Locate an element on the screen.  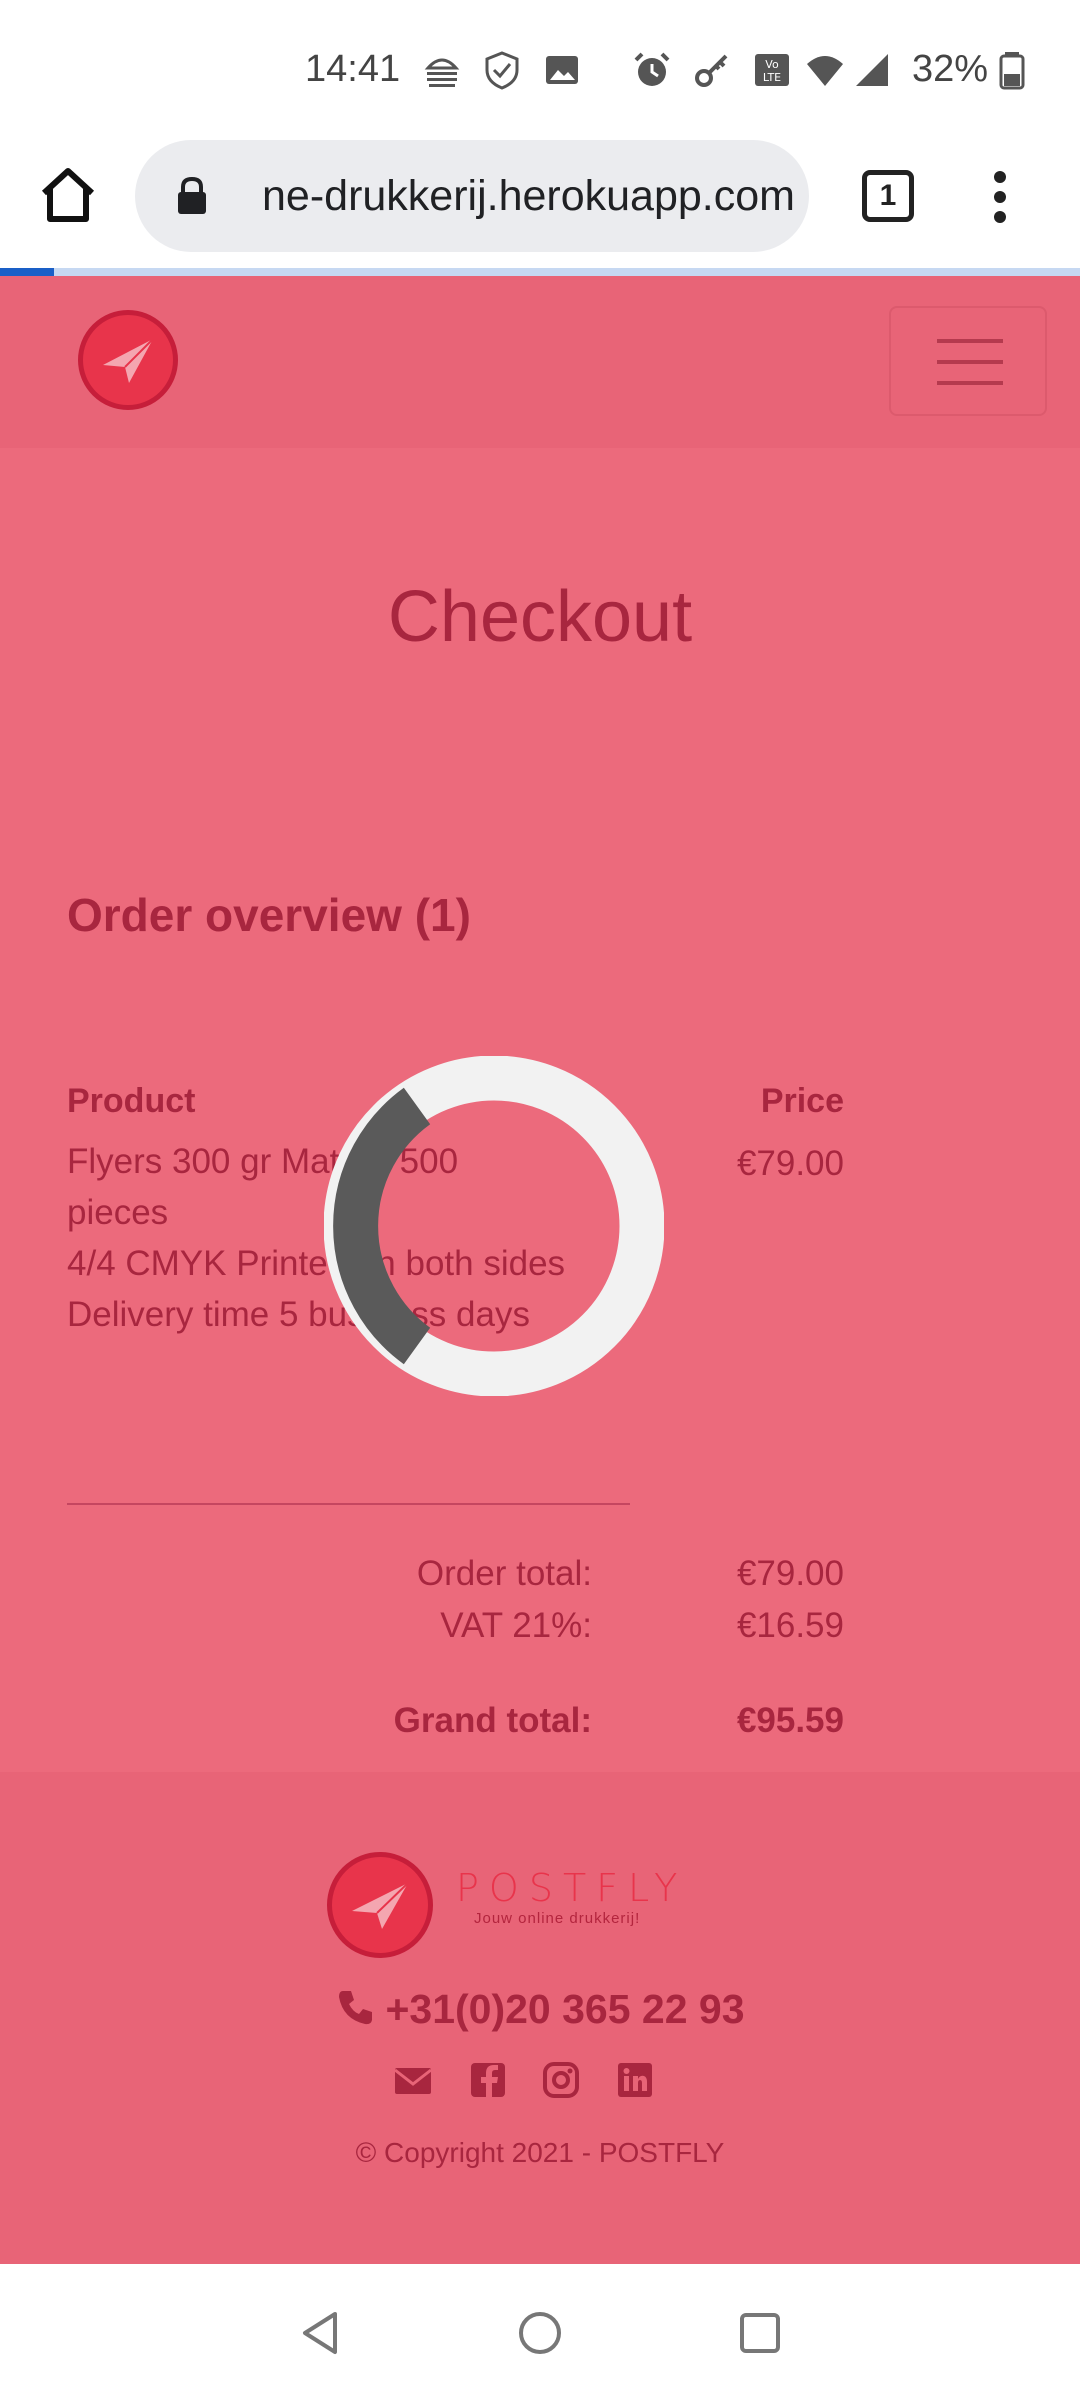
brand-tagline: Jouw online drukkerij! is located at coordinates (557, 1918).